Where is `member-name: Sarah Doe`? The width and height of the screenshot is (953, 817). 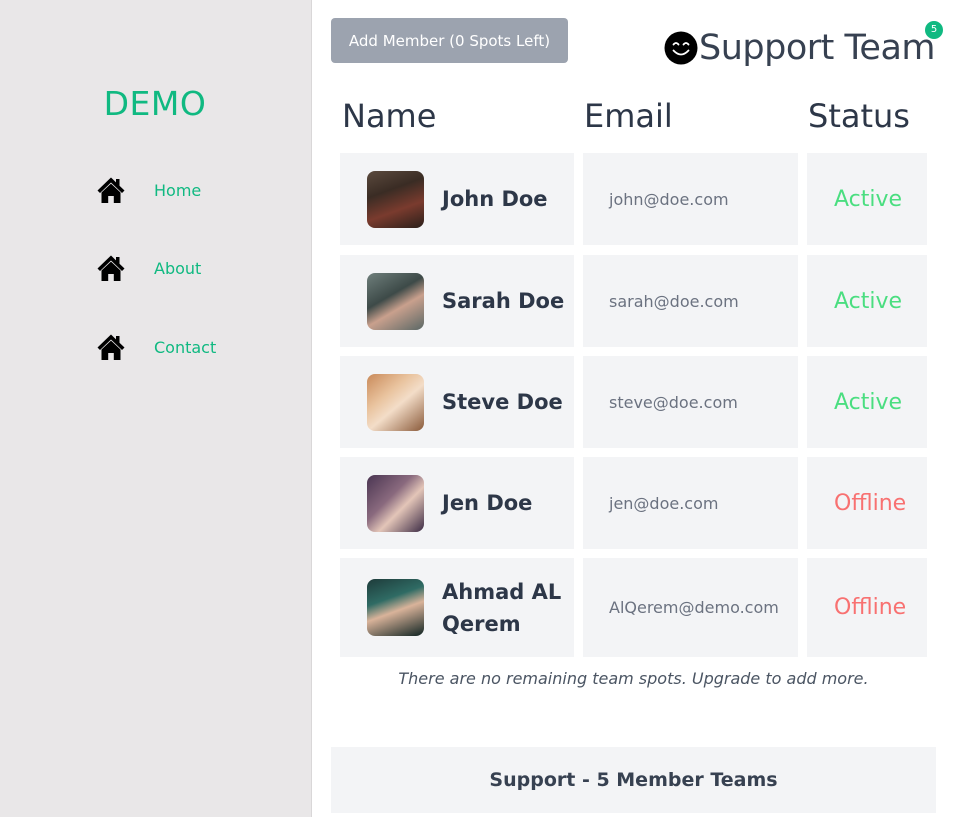
member-name: Sarah Doe is located at coordinates (503, 301).